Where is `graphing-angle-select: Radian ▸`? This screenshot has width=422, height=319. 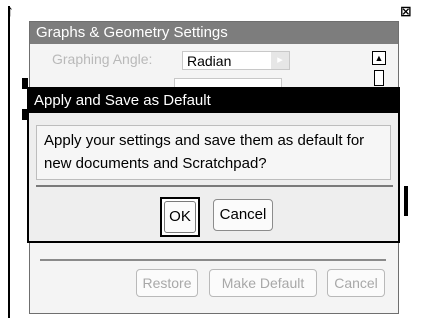
graphing-angle-select: Radian ▸ is located at coordinates (236, 60).